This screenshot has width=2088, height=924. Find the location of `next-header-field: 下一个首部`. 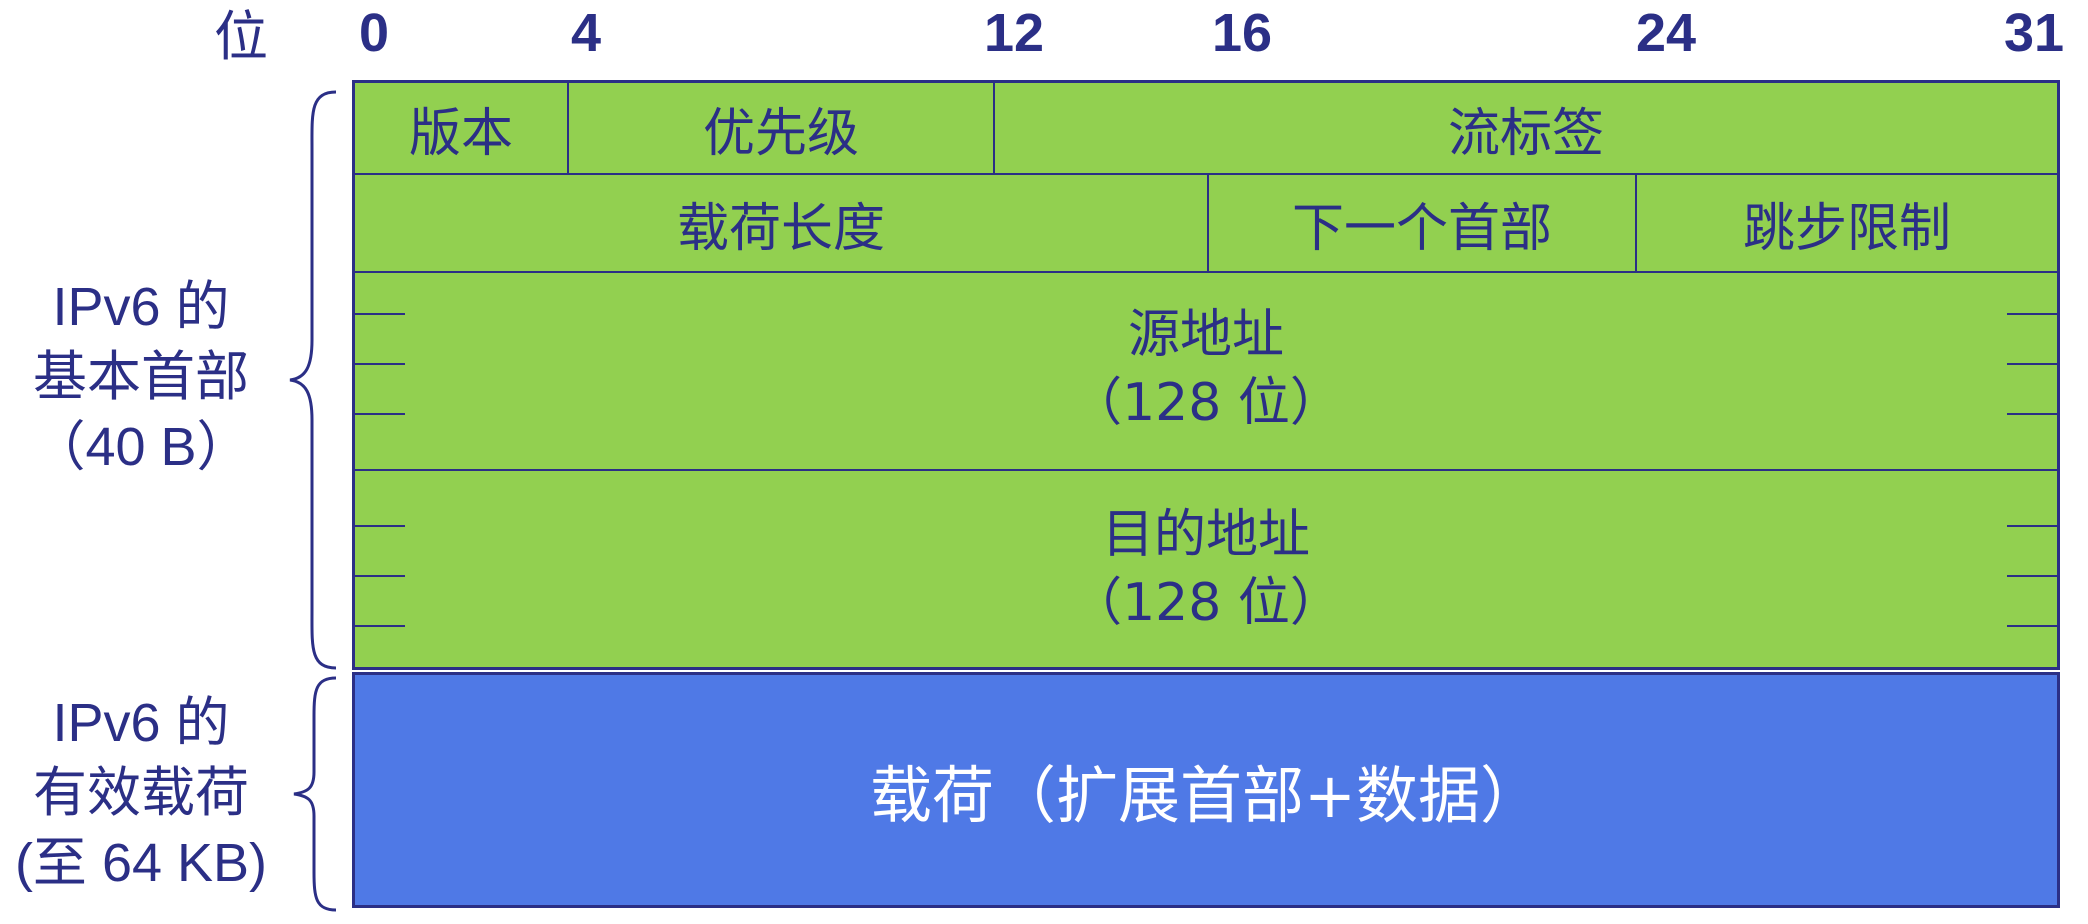

next-header-field: 下一个首部 is located at coordinates (1421, 223).